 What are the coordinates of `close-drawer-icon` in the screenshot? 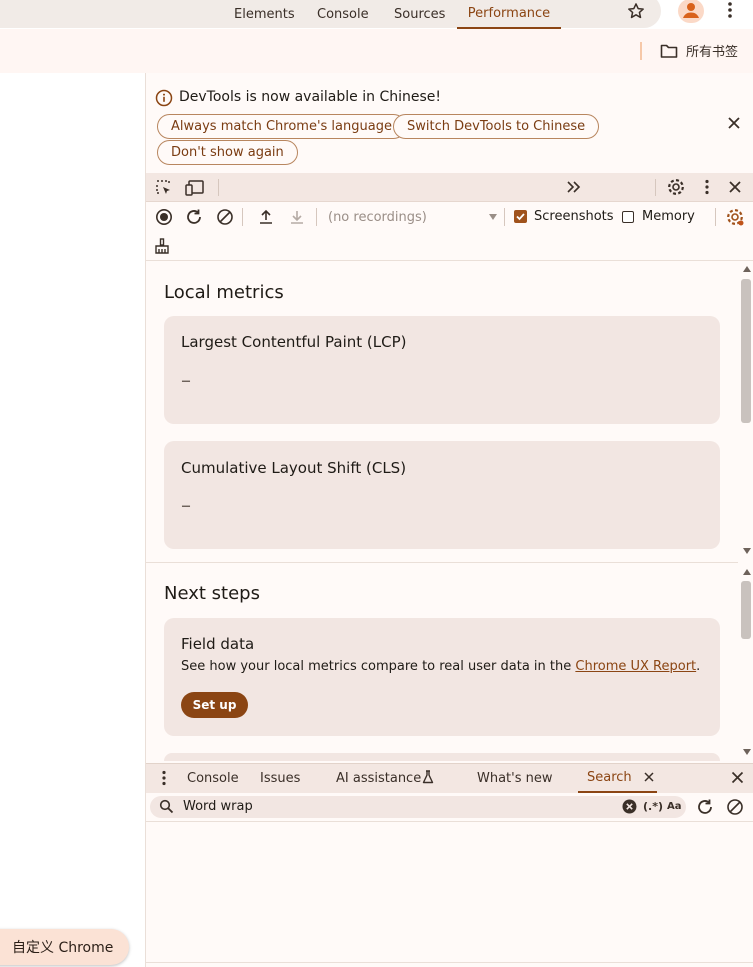 It's located at (737, 777).